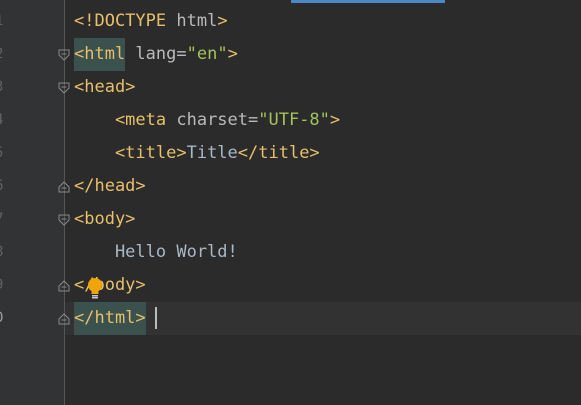  Describe the element at coordinates (4, 219) in the screenshot. I see `line-number: 7` at that location.